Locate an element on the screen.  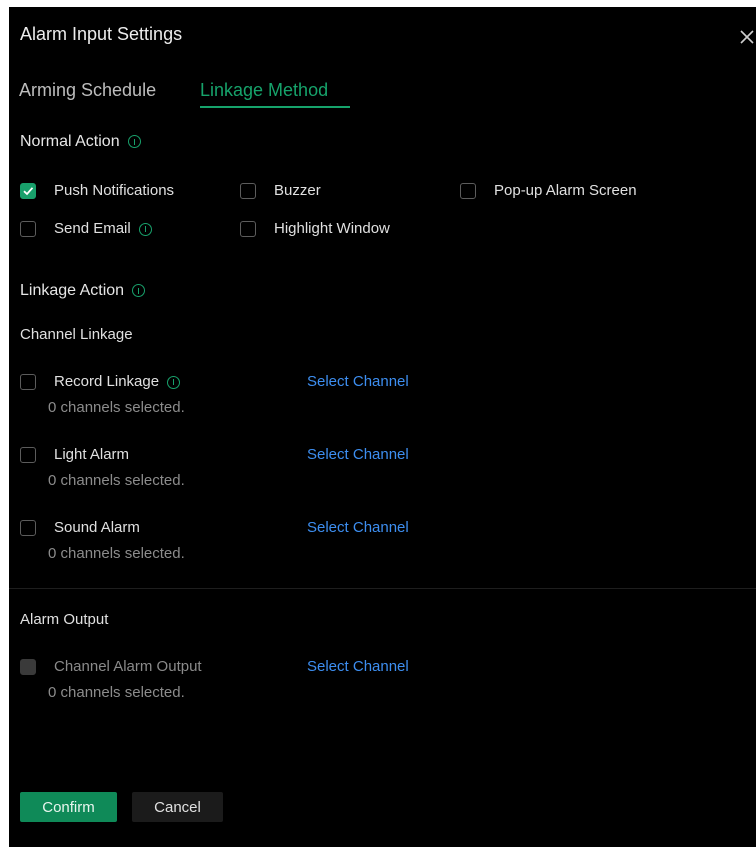
confirm-button: Confirm is located at coordinates (68, 807).